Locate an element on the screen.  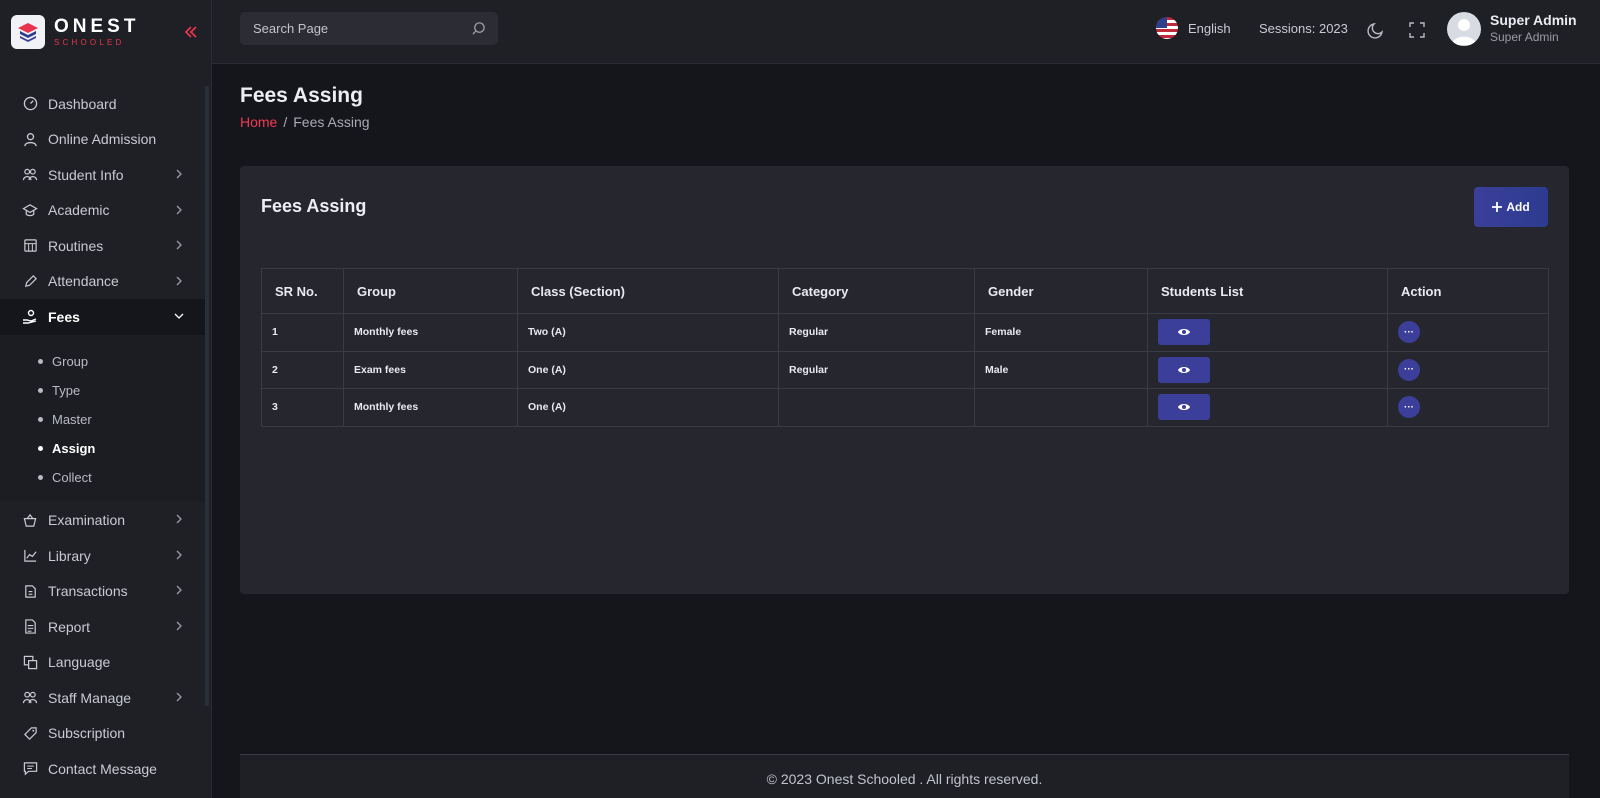
sidebar-item-online-admission: Online Admission is located at coordinates (102, 140).